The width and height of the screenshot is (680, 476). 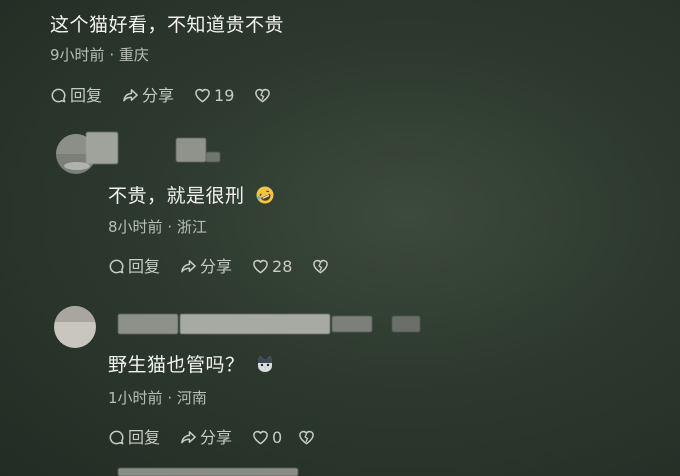 What do you see at coordinates (224, 95) in the screenshot?
I see `like-count: 19` at bounding box center [224, 95].